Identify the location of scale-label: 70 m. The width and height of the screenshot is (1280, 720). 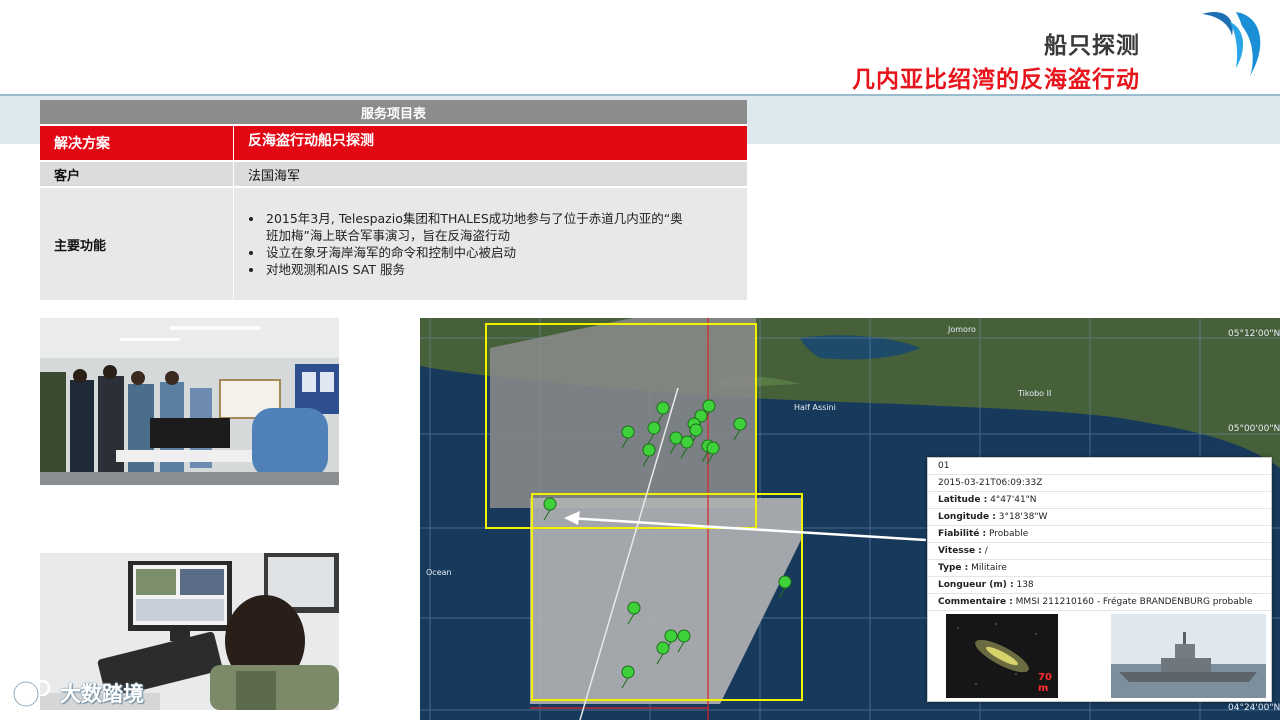
(1045, 683).